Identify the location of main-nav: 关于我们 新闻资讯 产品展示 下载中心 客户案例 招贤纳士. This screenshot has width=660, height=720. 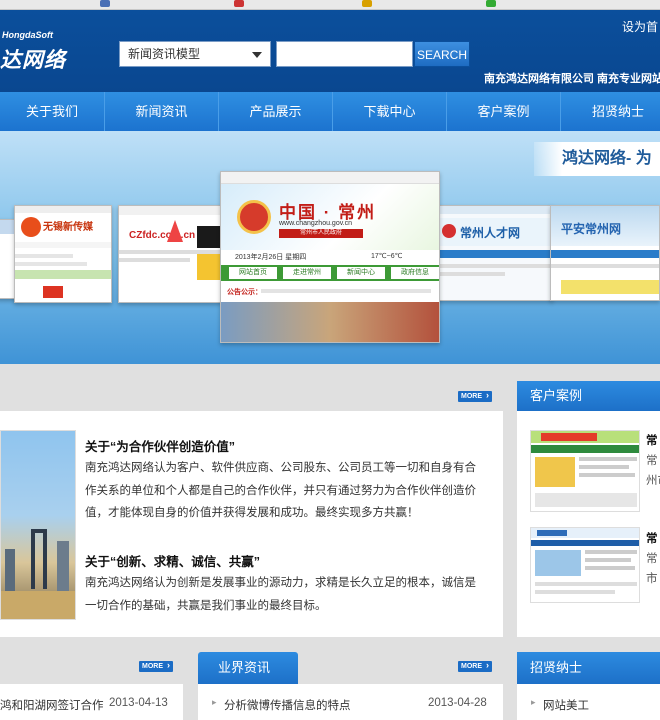
(330, 111).